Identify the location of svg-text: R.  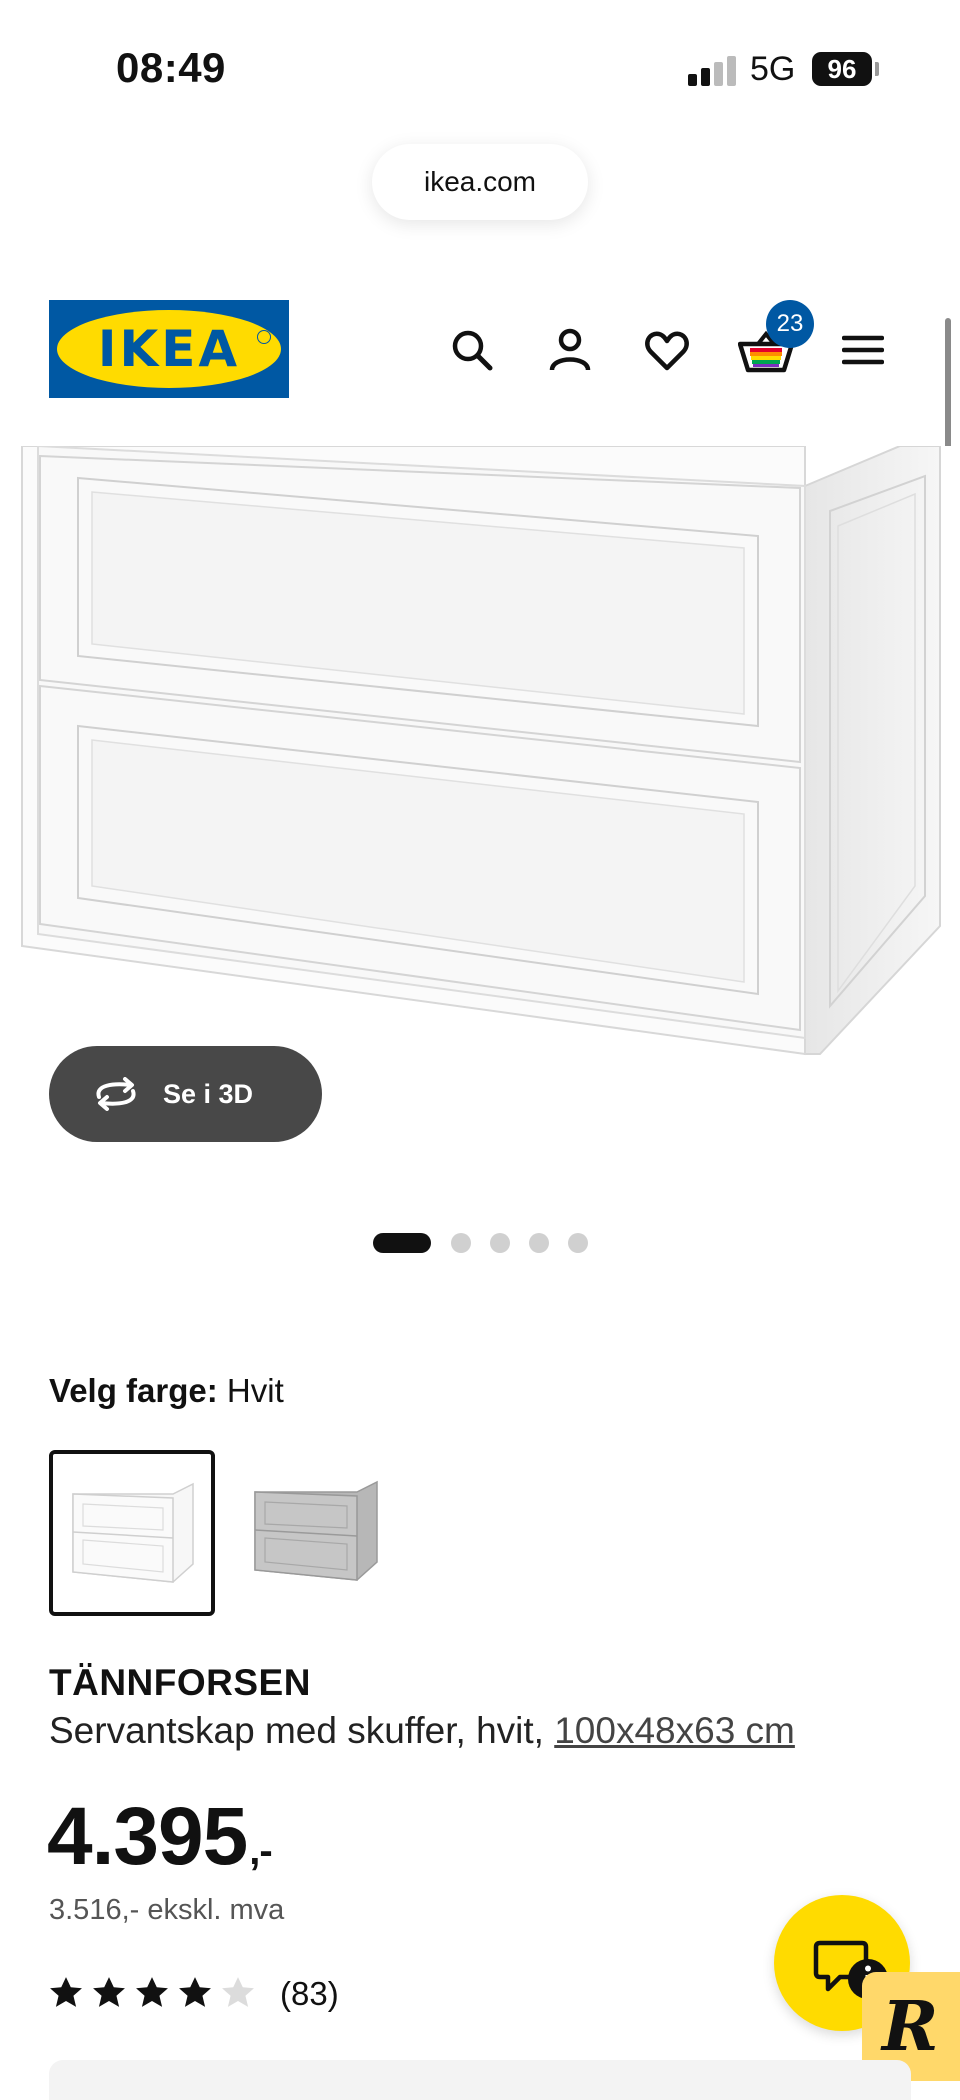
(909, 2027).